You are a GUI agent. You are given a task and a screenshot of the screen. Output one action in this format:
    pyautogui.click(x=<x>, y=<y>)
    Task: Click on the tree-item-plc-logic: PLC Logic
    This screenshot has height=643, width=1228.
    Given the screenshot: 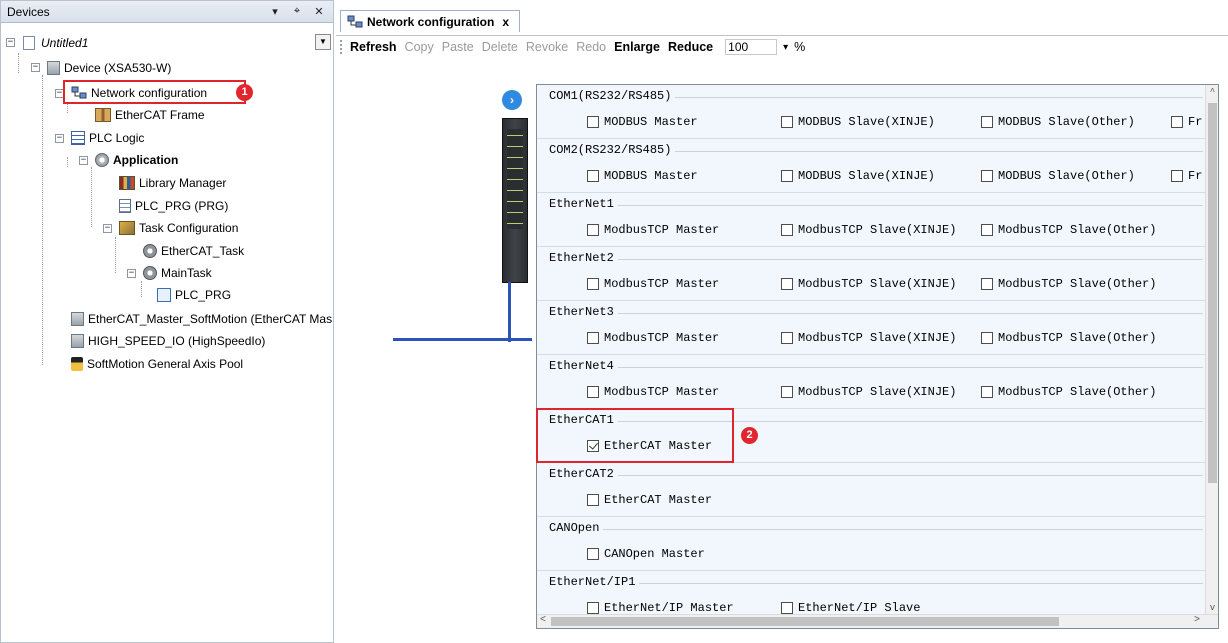 What is the action you would take?
    pyautogui.click(x=107, y=138)
    